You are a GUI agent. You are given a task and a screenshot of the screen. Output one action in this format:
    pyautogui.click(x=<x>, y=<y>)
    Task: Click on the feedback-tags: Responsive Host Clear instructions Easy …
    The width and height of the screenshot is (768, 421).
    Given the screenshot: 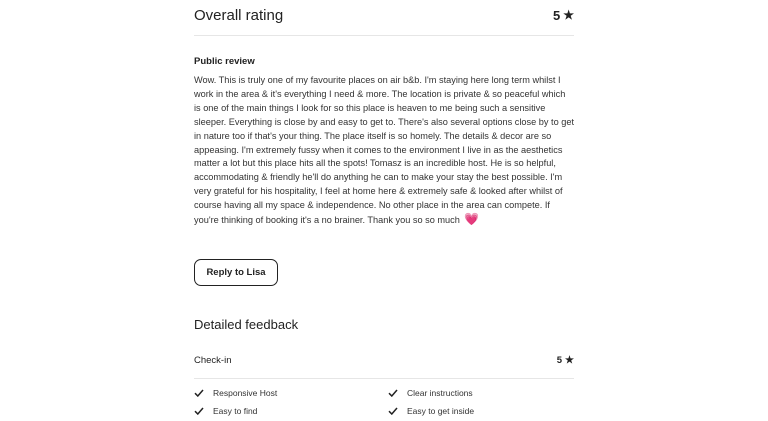 What is the action you would take?
    pyautogui.click(x=384, y=402)
    